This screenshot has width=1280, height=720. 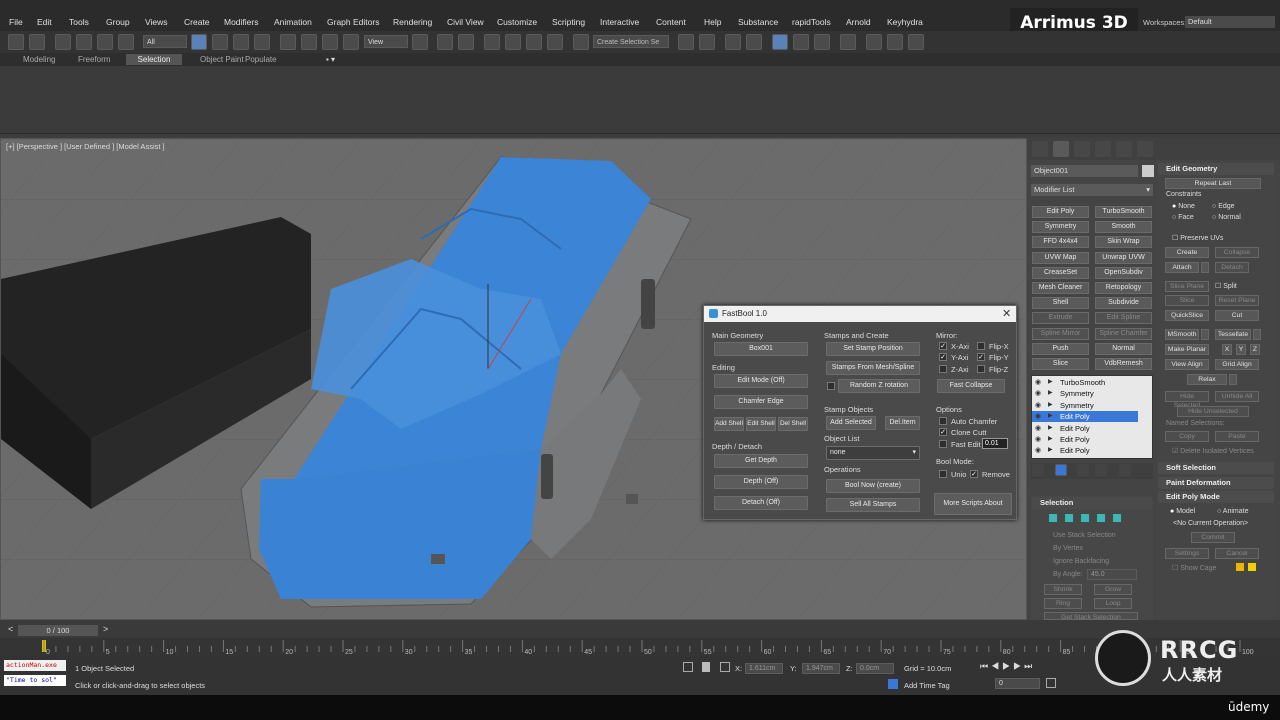 What do you see at coordinates (154, 59) in the screenshot?
I see `tab-selection: Selection` at bounding box center [154, 59].